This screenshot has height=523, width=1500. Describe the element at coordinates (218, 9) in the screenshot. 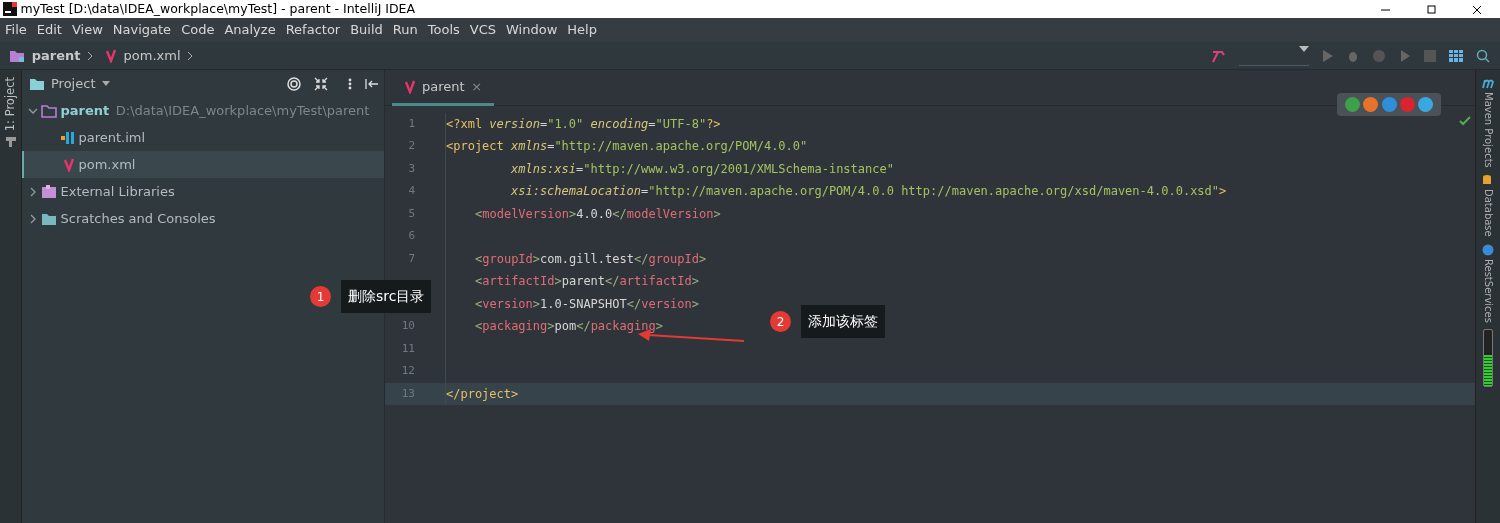

I see `window-title: myTest [D:\data\IDEA_workplace\myTest] - parent - IntelliJ IDEA` at that location.